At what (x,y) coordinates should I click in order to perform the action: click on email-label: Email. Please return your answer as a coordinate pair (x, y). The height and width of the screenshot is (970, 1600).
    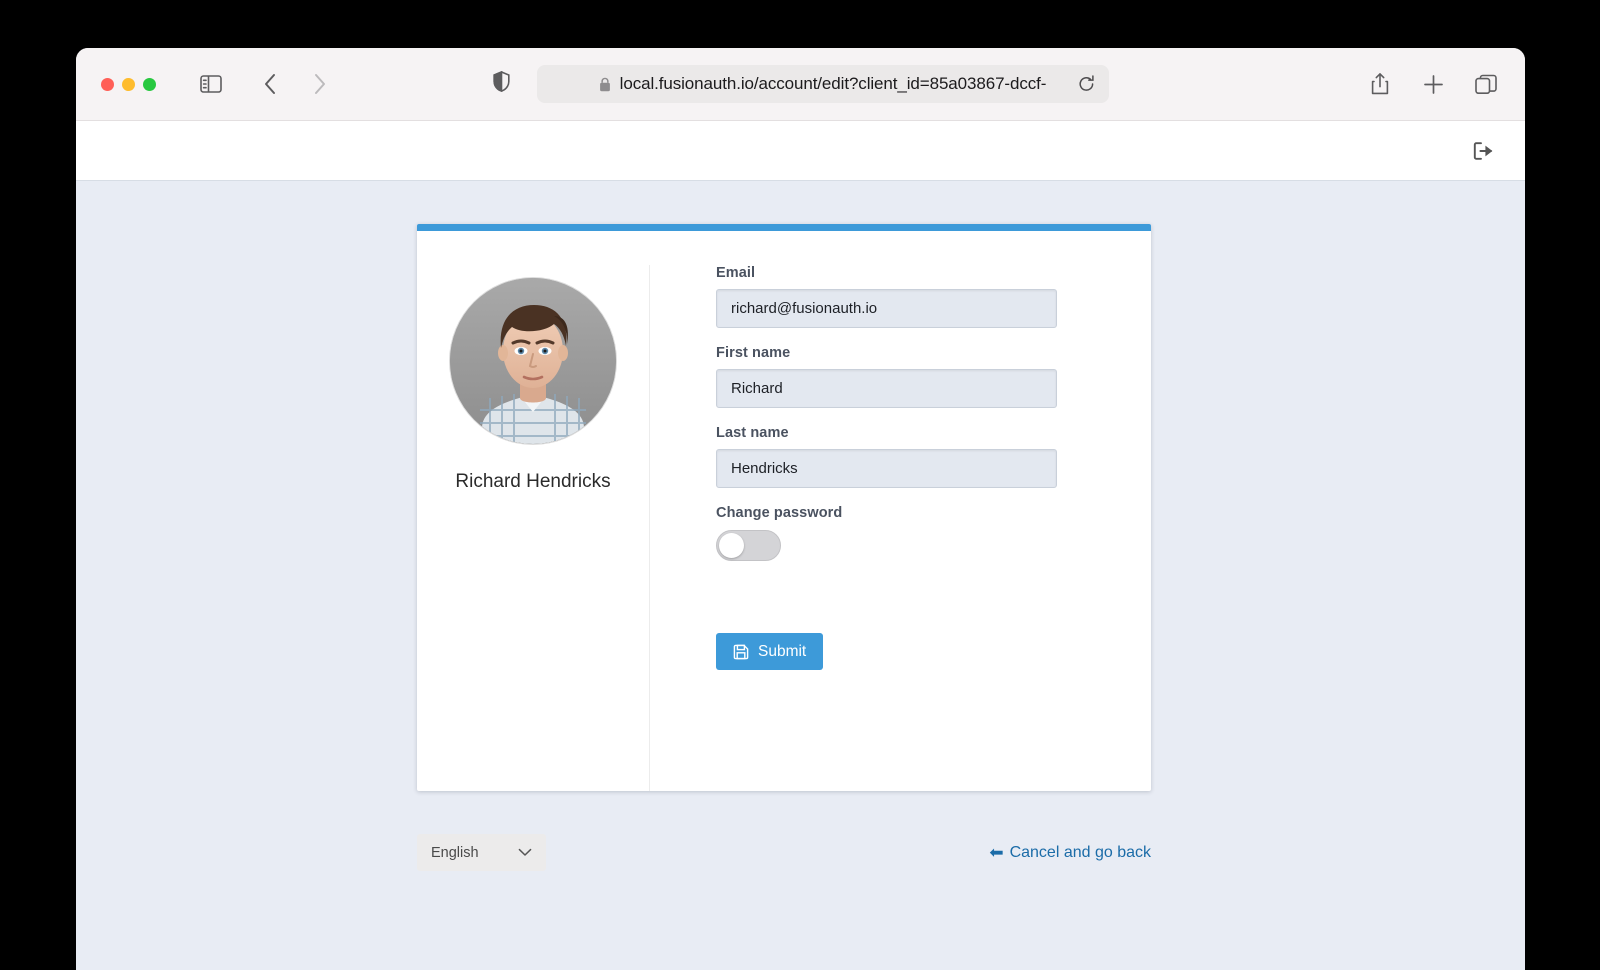
    Looking at the image, I should click on (736, 273).